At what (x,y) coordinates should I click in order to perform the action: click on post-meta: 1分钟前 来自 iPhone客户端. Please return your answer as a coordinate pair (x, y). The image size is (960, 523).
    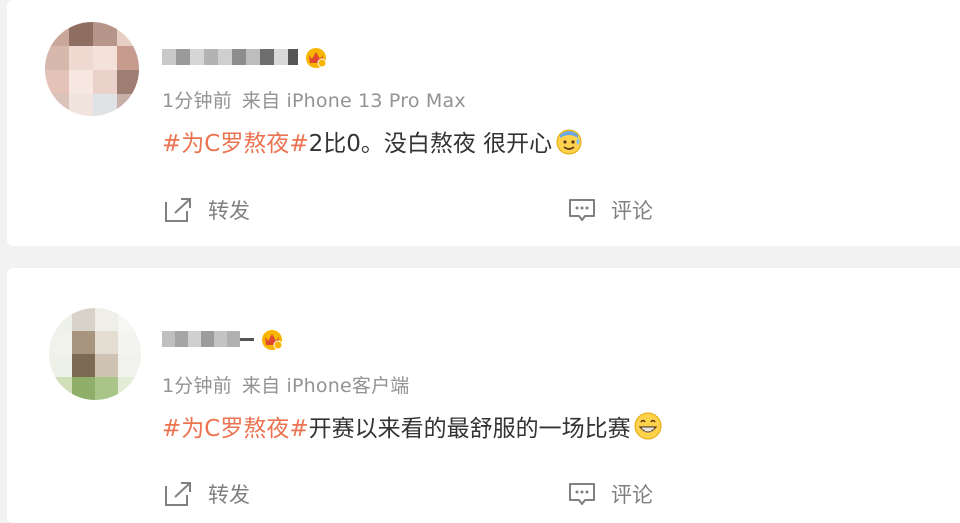
    Looking at the image, I should click on (285, 384).